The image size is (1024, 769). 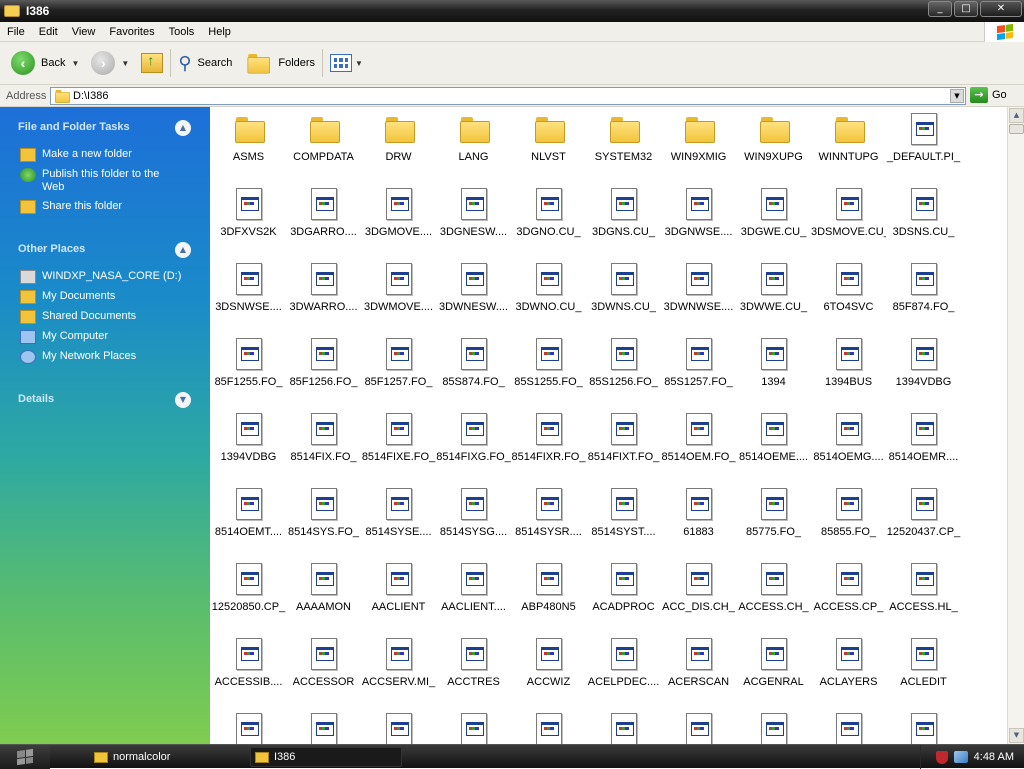 I want to click on folder-item: DRW, so click(x=398, y=144).